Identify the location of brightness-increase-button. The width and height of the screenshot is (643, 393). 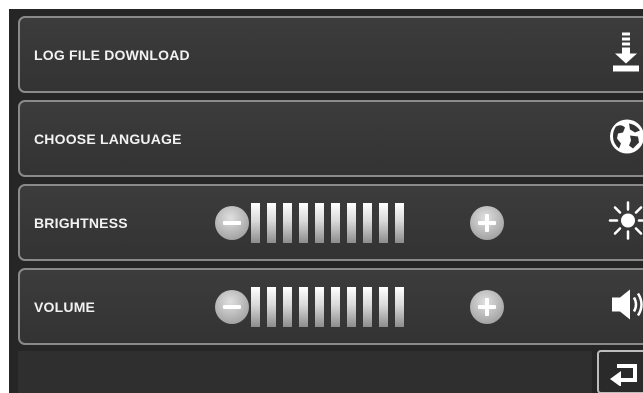
(487, 222).